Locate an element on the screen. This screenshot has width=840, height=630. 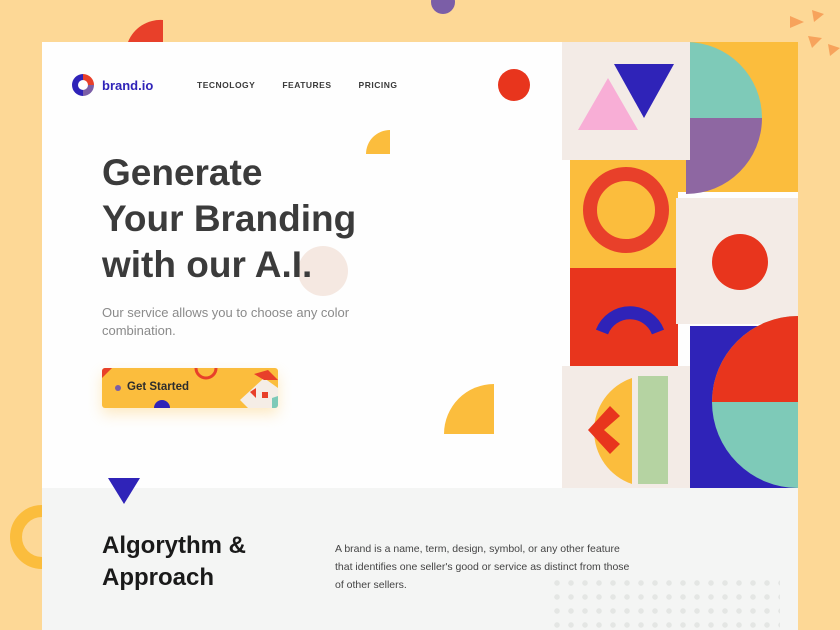
headline-line-1: Generate is located at coordinates (182, 172).